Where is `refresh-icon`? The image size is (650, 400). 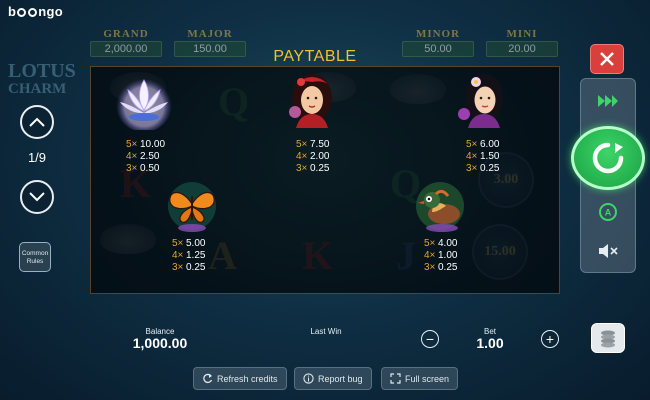 refresh-icon is located at coordinates (208, 378).